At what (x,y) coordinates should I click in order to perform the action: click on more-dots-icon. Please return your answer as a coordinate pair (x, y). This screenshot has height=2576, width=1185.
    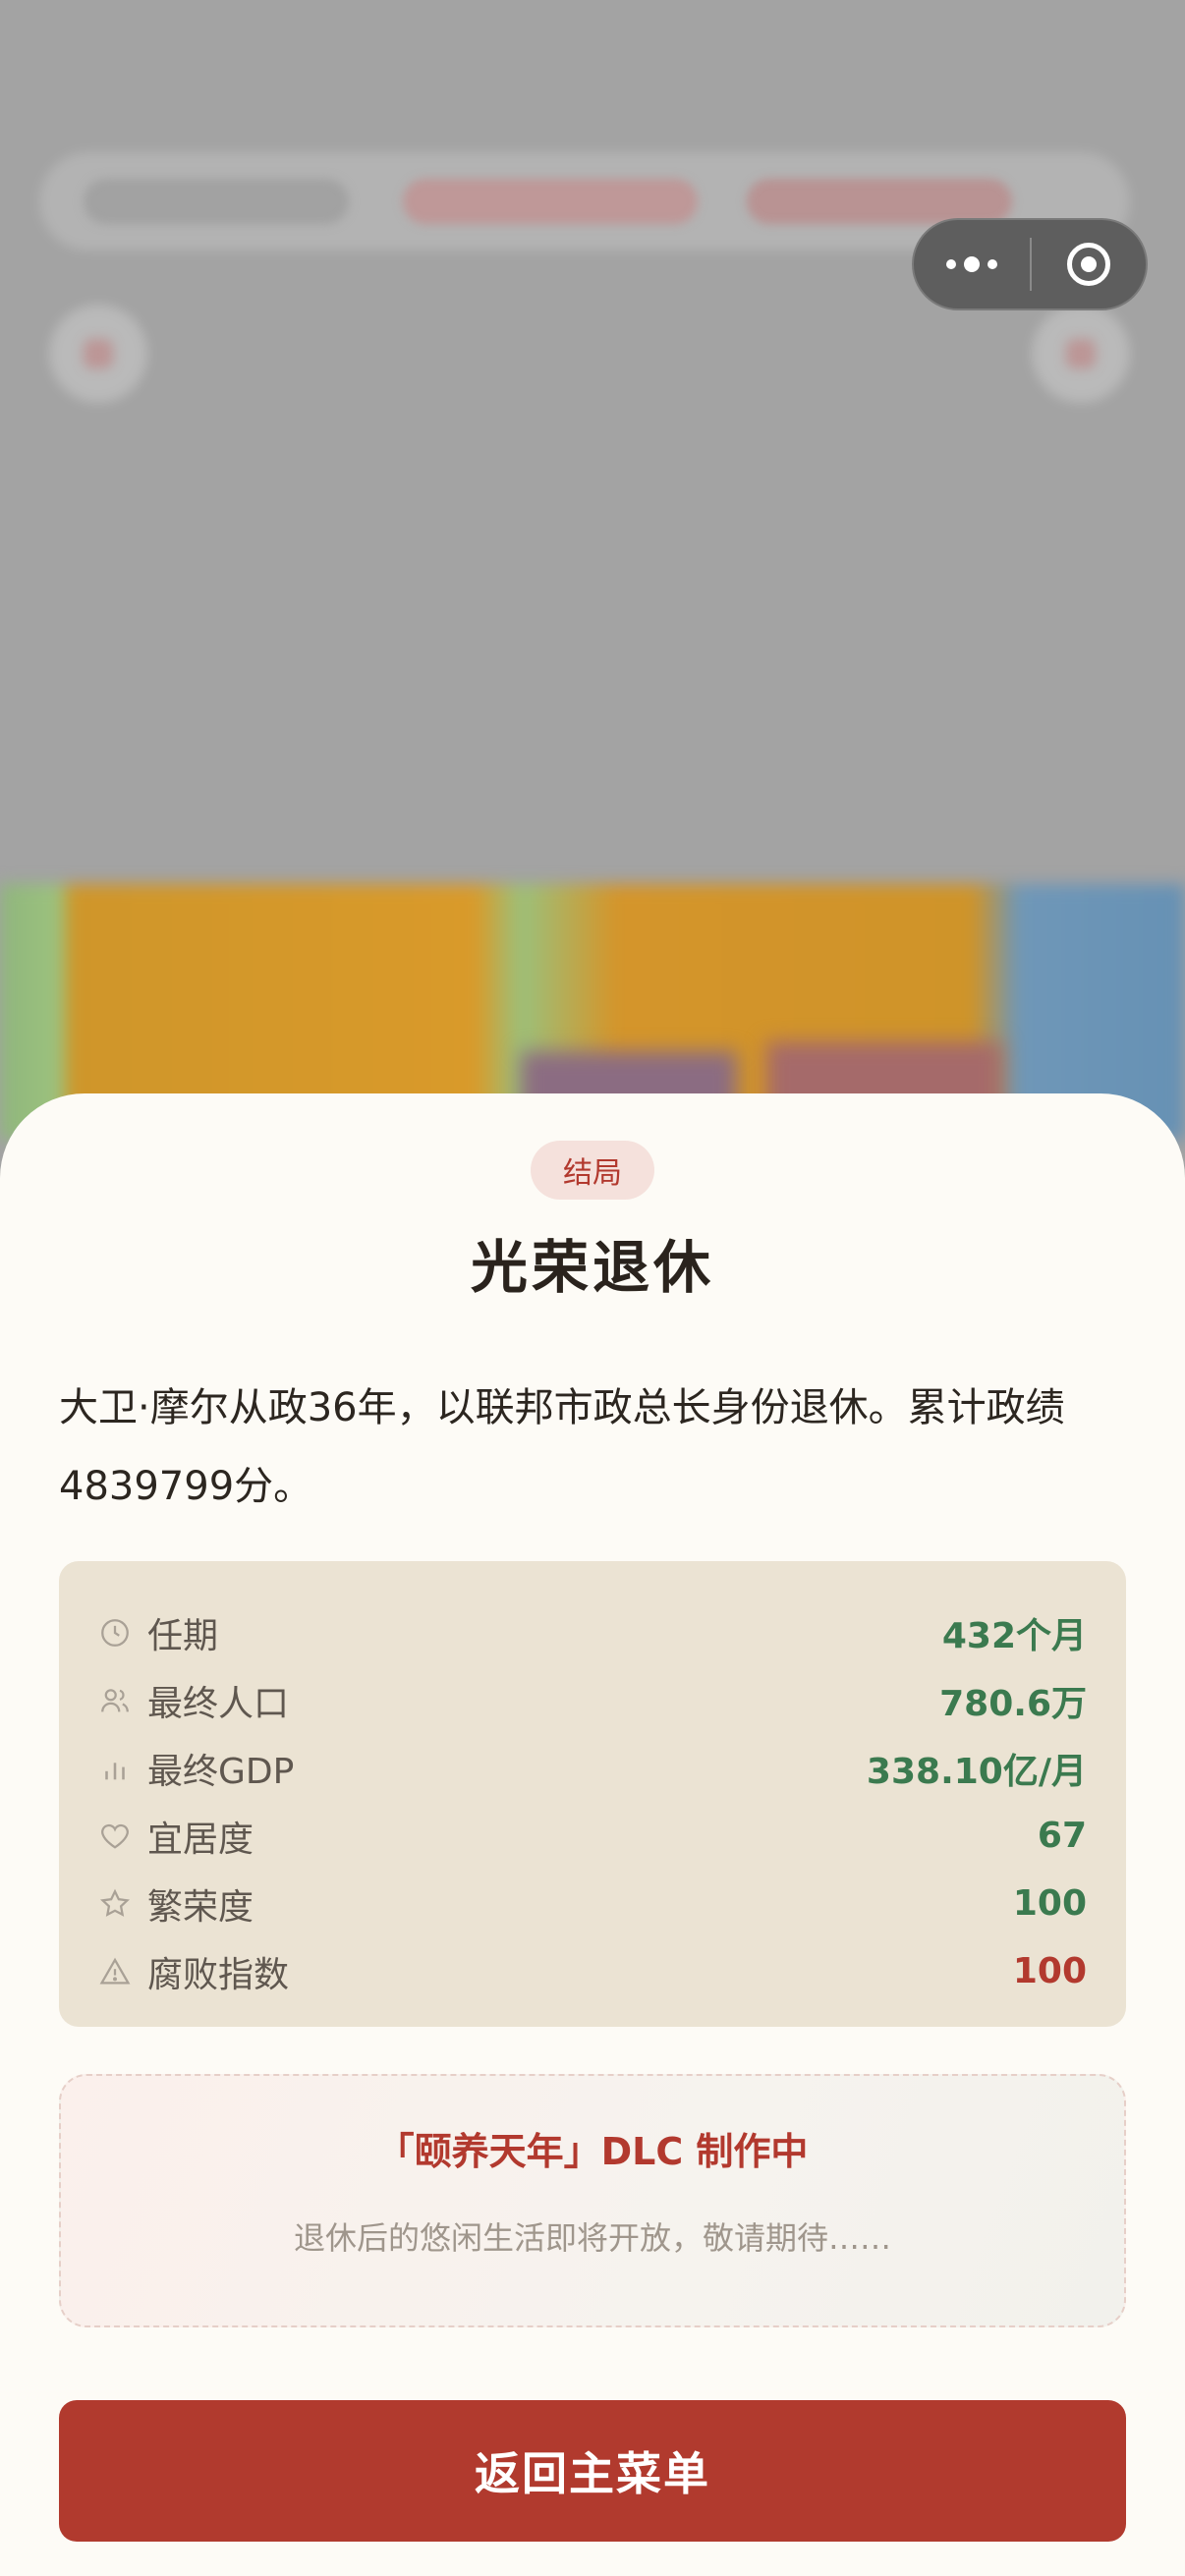
    Looking at the image, I should click on (972, 264).